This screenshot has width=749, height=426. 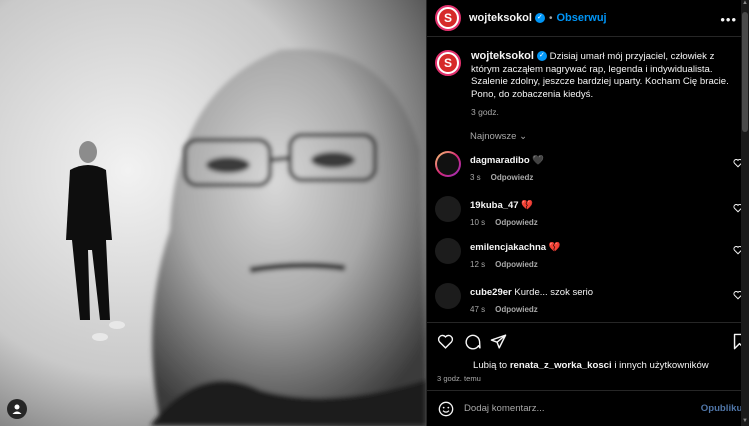 I want to click on scroll-thumb, so click(x=745, y=72).